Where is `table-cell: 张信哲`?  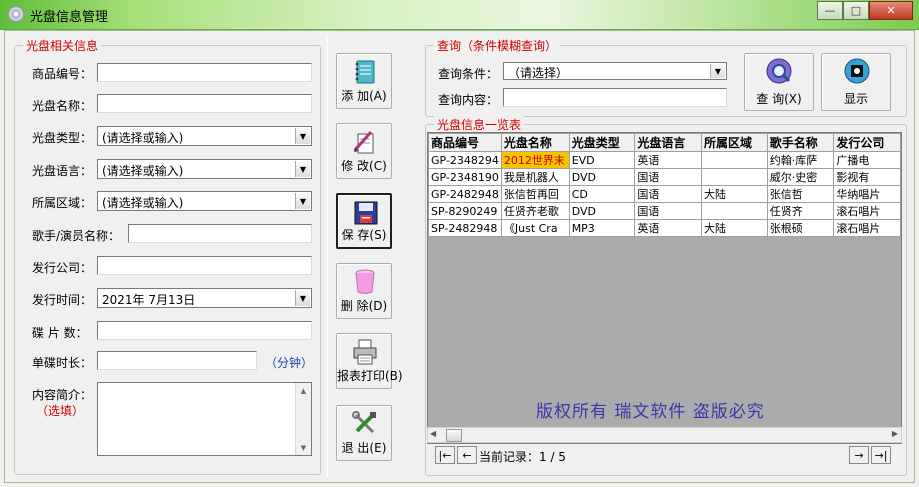 table-cell: 张信哲 is located at coordinates (800, 194).